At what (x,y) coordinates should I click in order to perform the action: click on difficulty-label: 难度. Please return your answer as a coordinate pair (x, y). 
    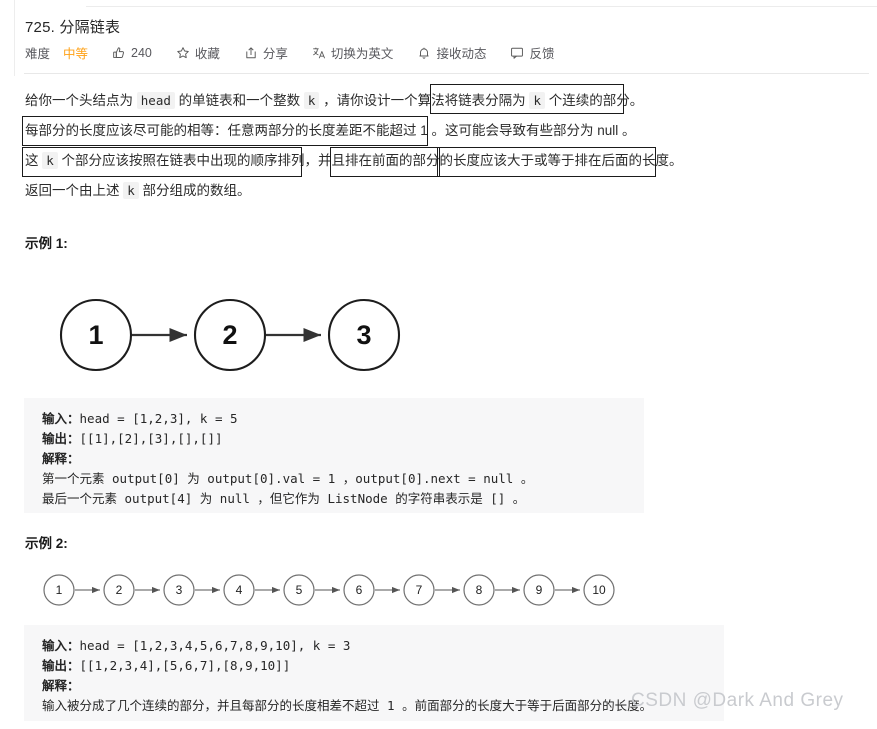
    Looking at the image, I should click on (38, 54).